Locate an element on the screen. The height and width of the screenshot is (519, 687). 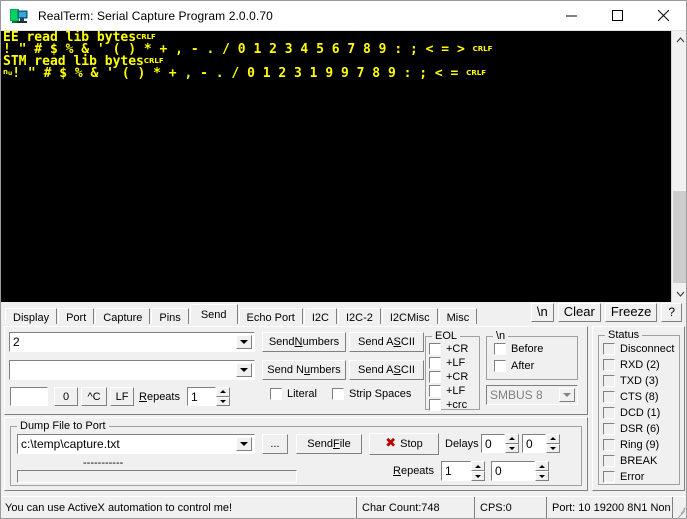
status-ring: Ring (9) is located at coordinates (631, 445).